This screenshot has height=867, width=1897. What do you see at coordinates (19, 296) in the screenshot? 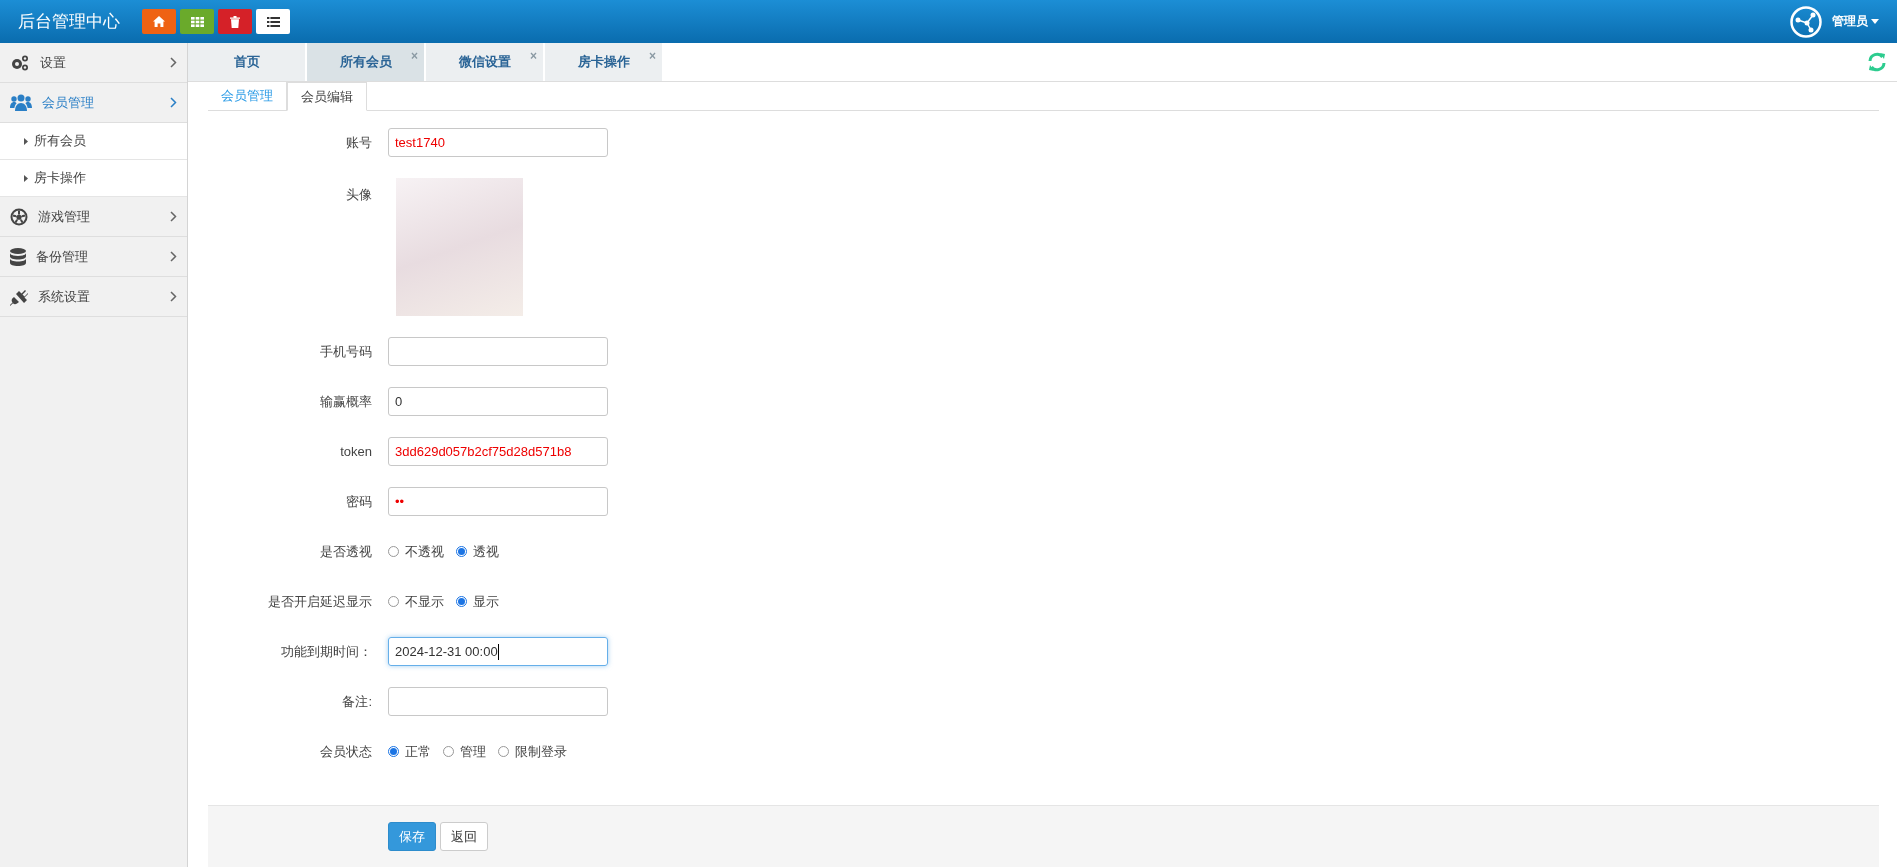
I see `plug-icon` at bounding box center [19, 296].